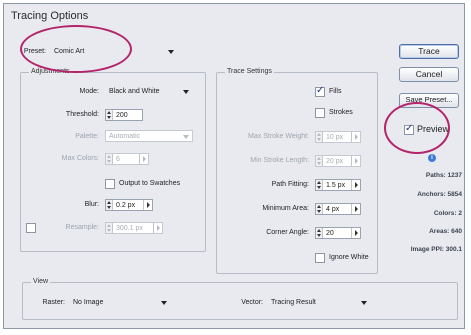  I want to click on max-stroke-weight-label: Max Stroke Weight:, so click(278, 136).